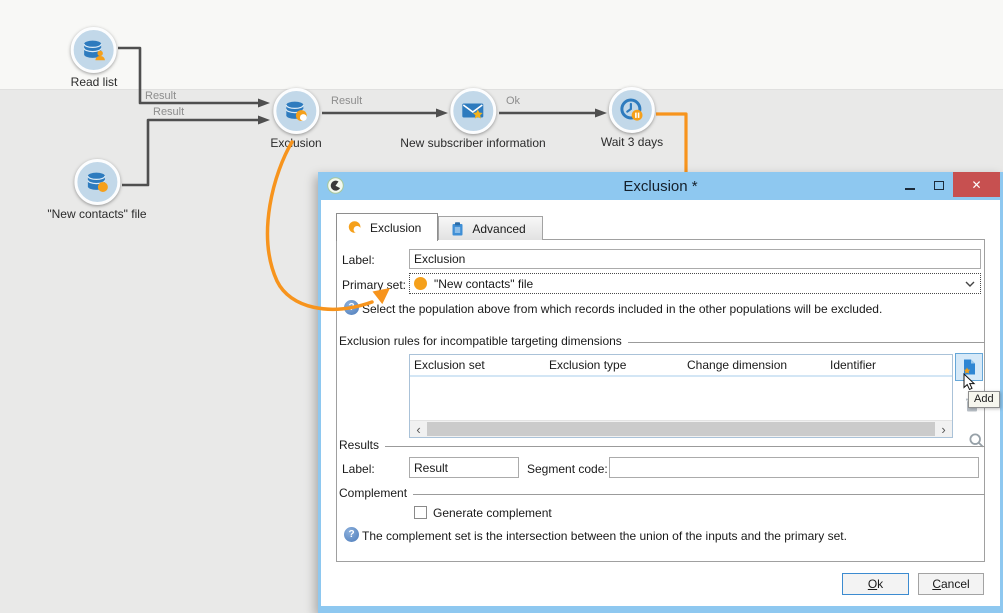  What do you see at coordinates (632, 110) in the screenshot?
I see `clock-pause-icon` at bounding box center [632, 110].